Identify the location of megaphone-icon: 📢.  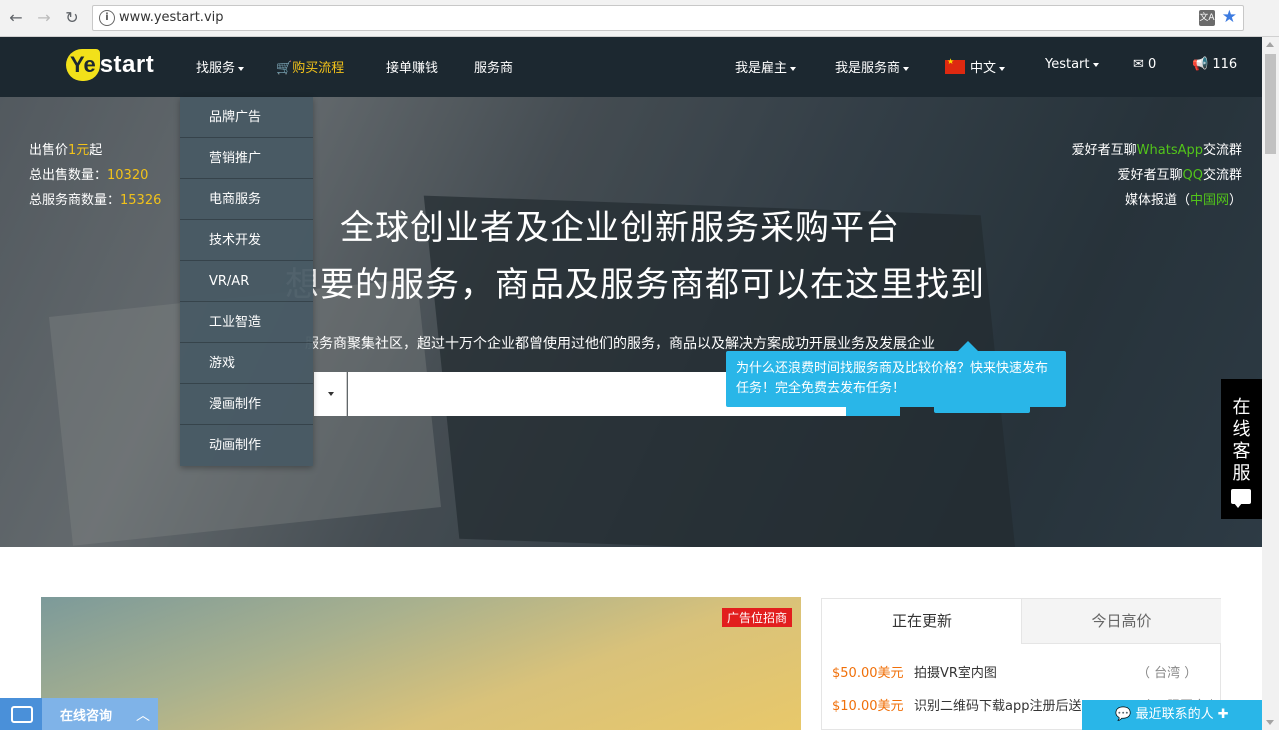
(1200, 64).